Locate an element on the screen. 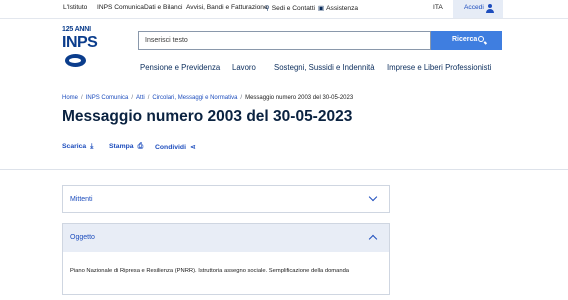 Image resolution: width=568 pixels, height=300 pixels. download-label: Scarica is located at coordinates (74, 146).